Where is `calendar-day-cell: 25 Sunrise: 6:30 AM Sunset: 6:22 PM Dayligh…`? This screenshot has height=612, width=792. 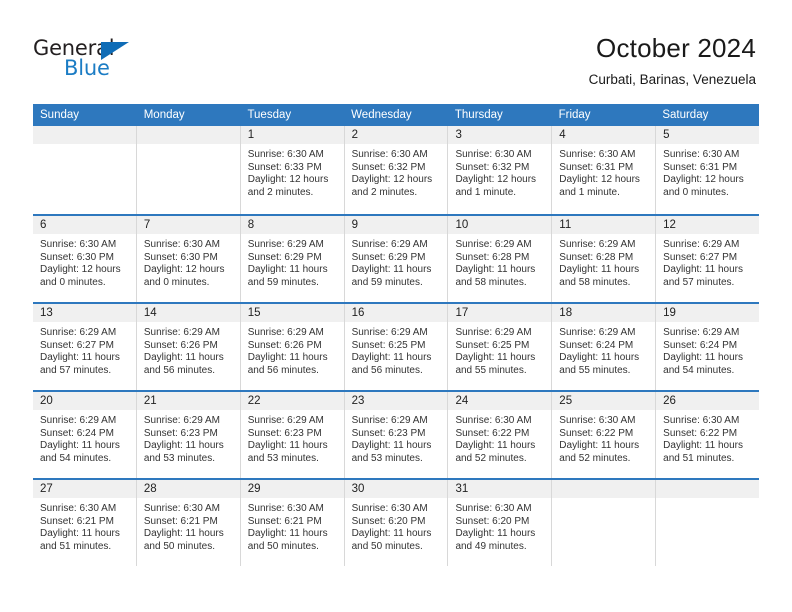
calendar-day-cell: 25 Sunrise: 6:30 AM Sunset: 6:22 PM Dayligh… is located at coordinates (604, 435).